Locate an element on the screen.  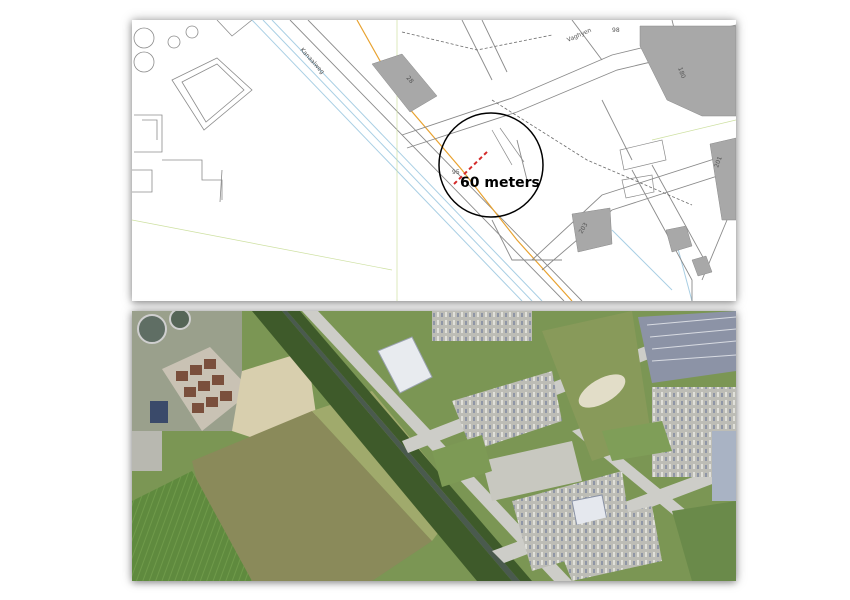
measurement-label: 60 meters is located at coordinates (500, 183).